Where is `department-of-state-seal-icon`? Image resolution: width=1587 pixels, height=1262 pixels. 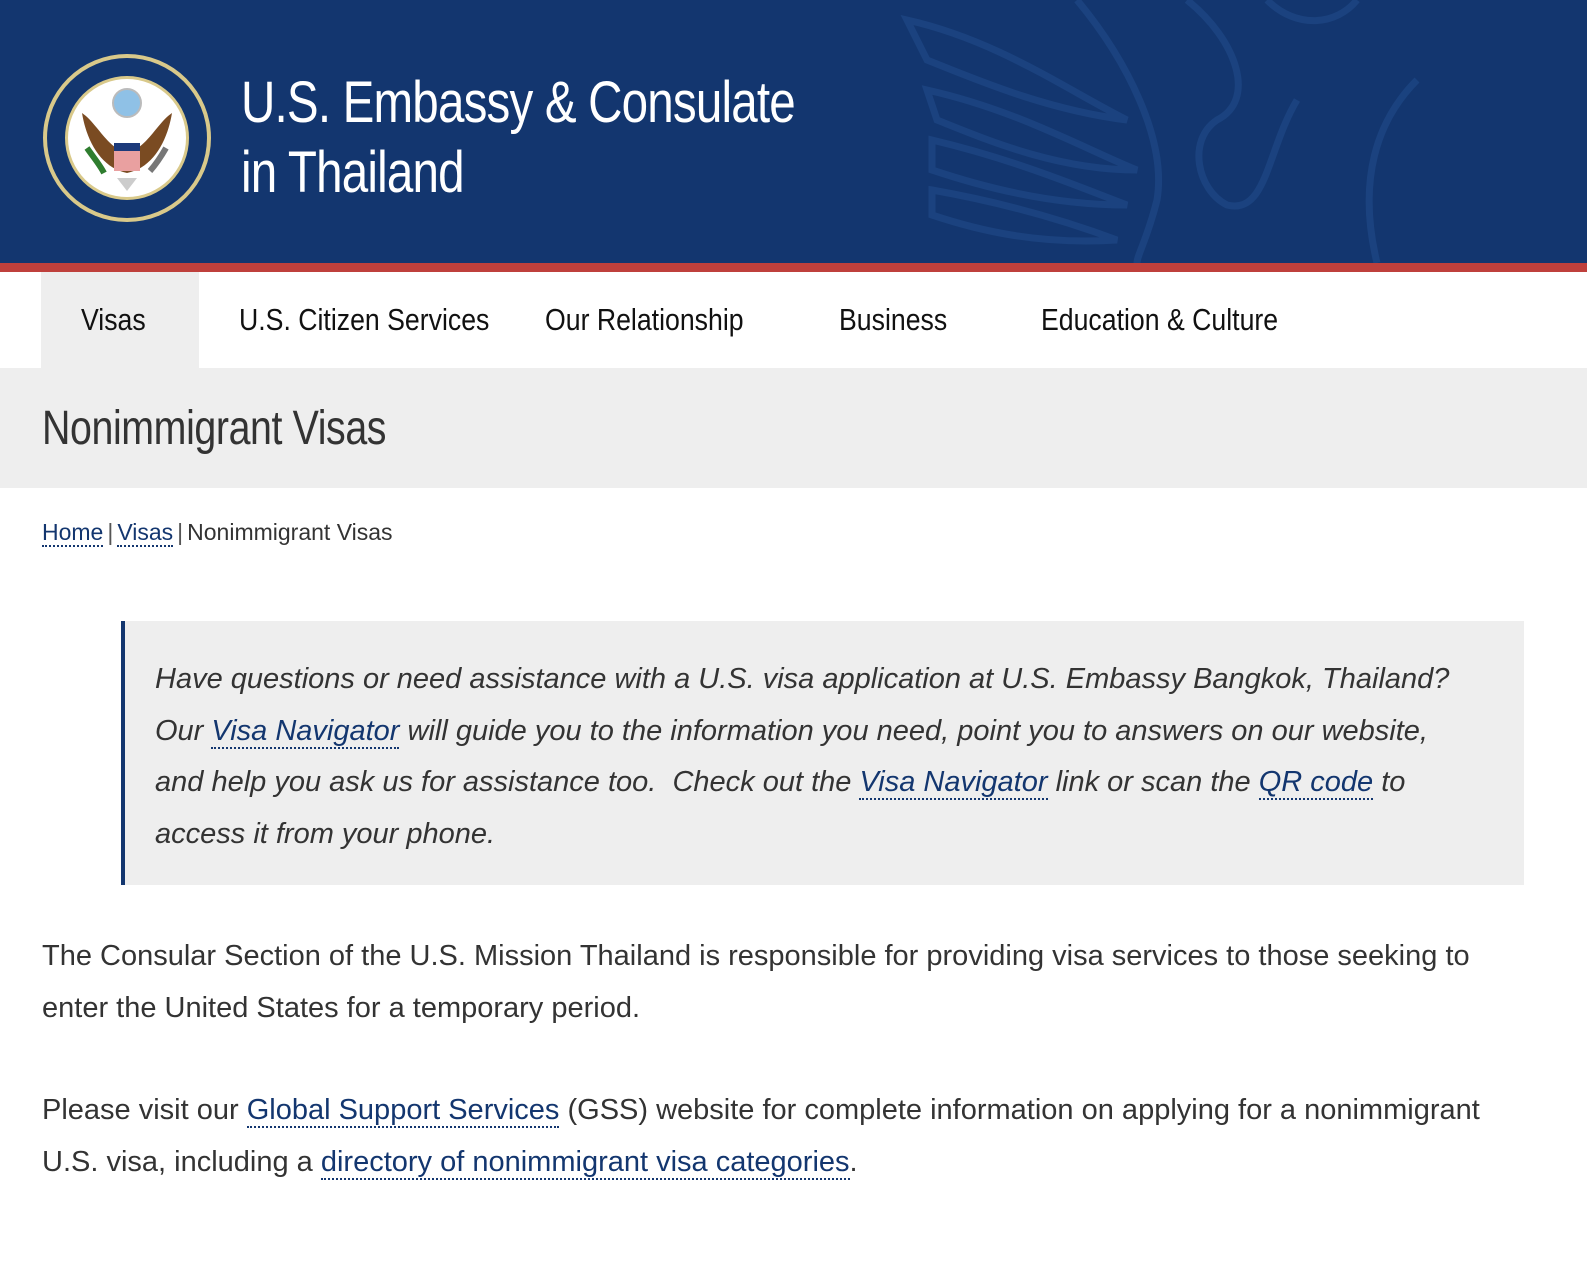 department-of-state-seal-icon is located at coordinates (127, 138).